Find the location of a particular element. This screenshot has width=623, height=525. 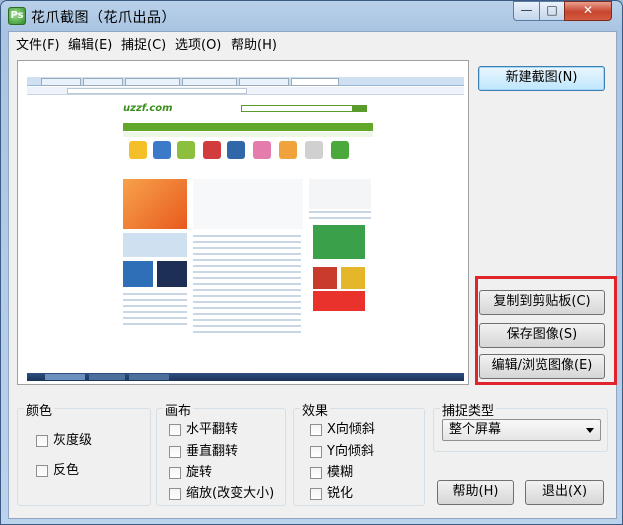

promo-banner is located at coordinates (155, 204).